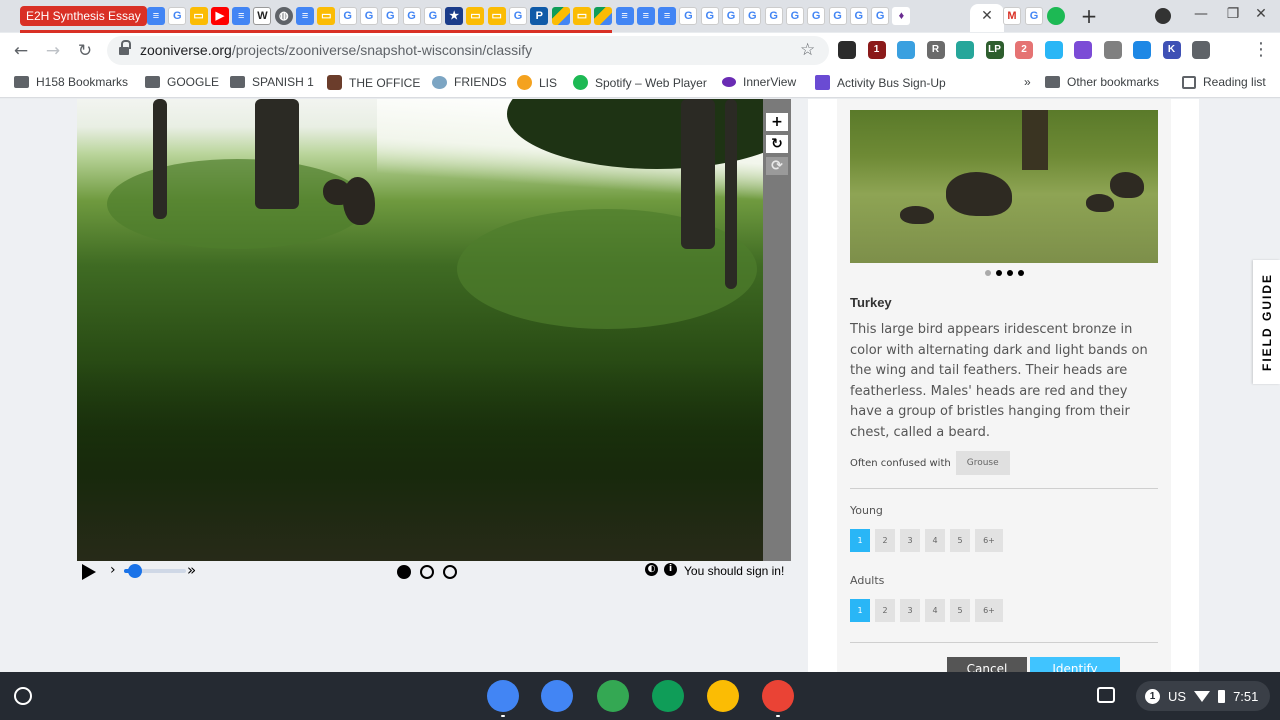  Describe the element at coordinates (71, 82) in the screenshot. I see `bookmark-item: H158 Bookmarks` at that location.